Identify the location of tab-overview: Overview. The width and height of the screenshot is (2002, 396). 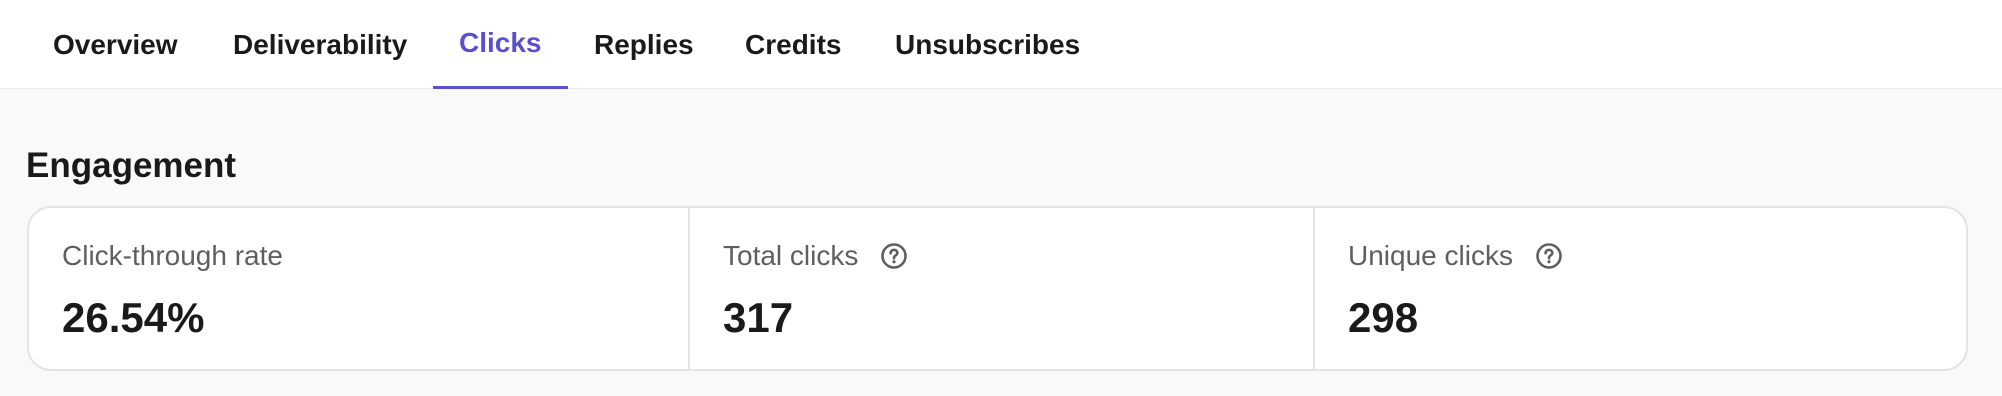
(115, 44).